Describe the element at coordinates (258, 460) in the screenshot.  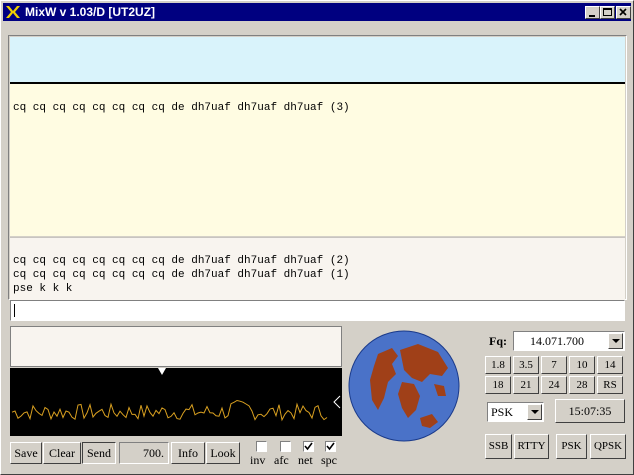
I see `inv-label: inv` at that location.